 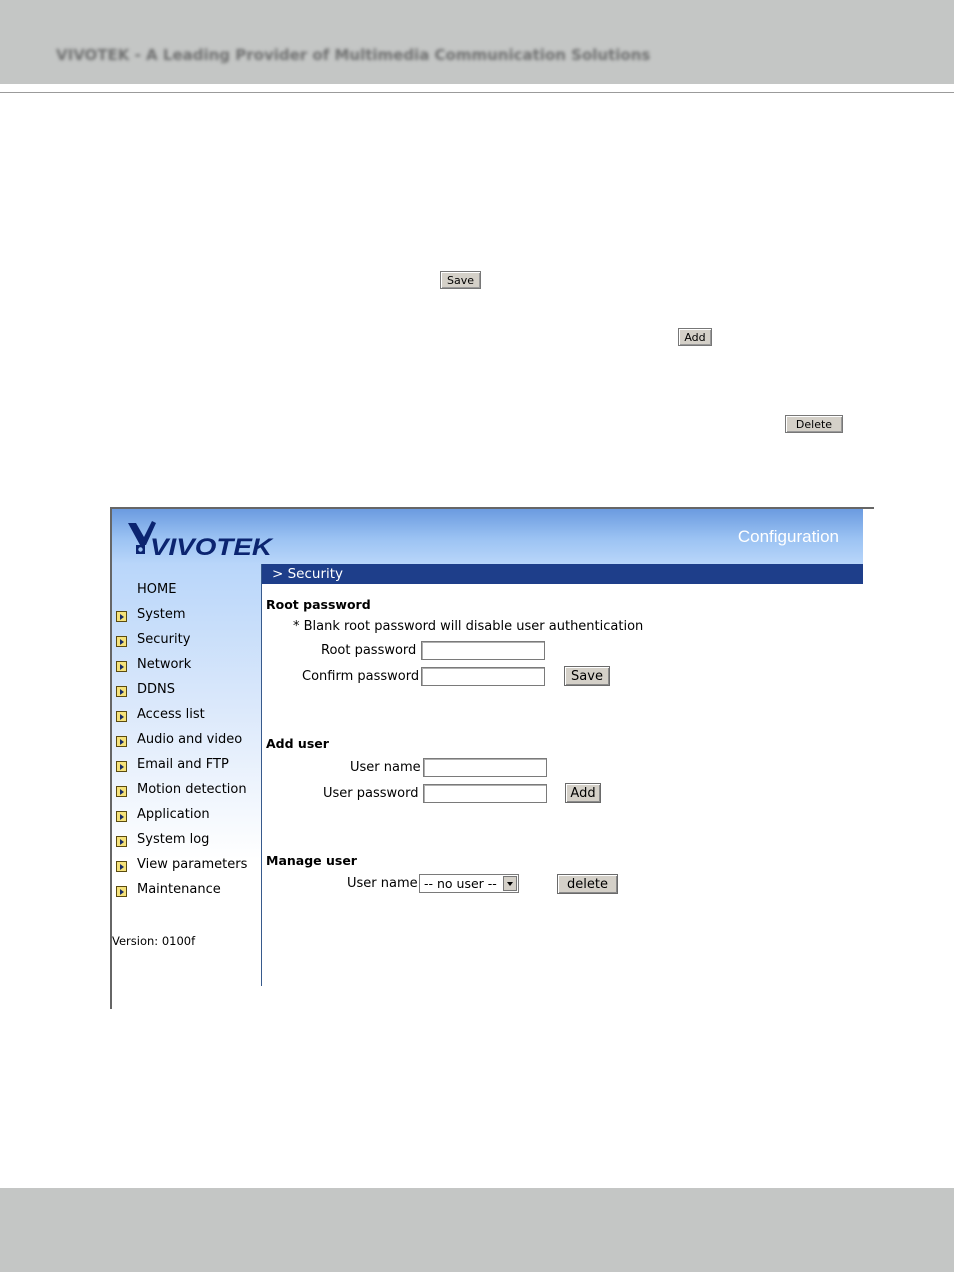 I want to click on user-password-label: User password, so click(x=371, y=793).